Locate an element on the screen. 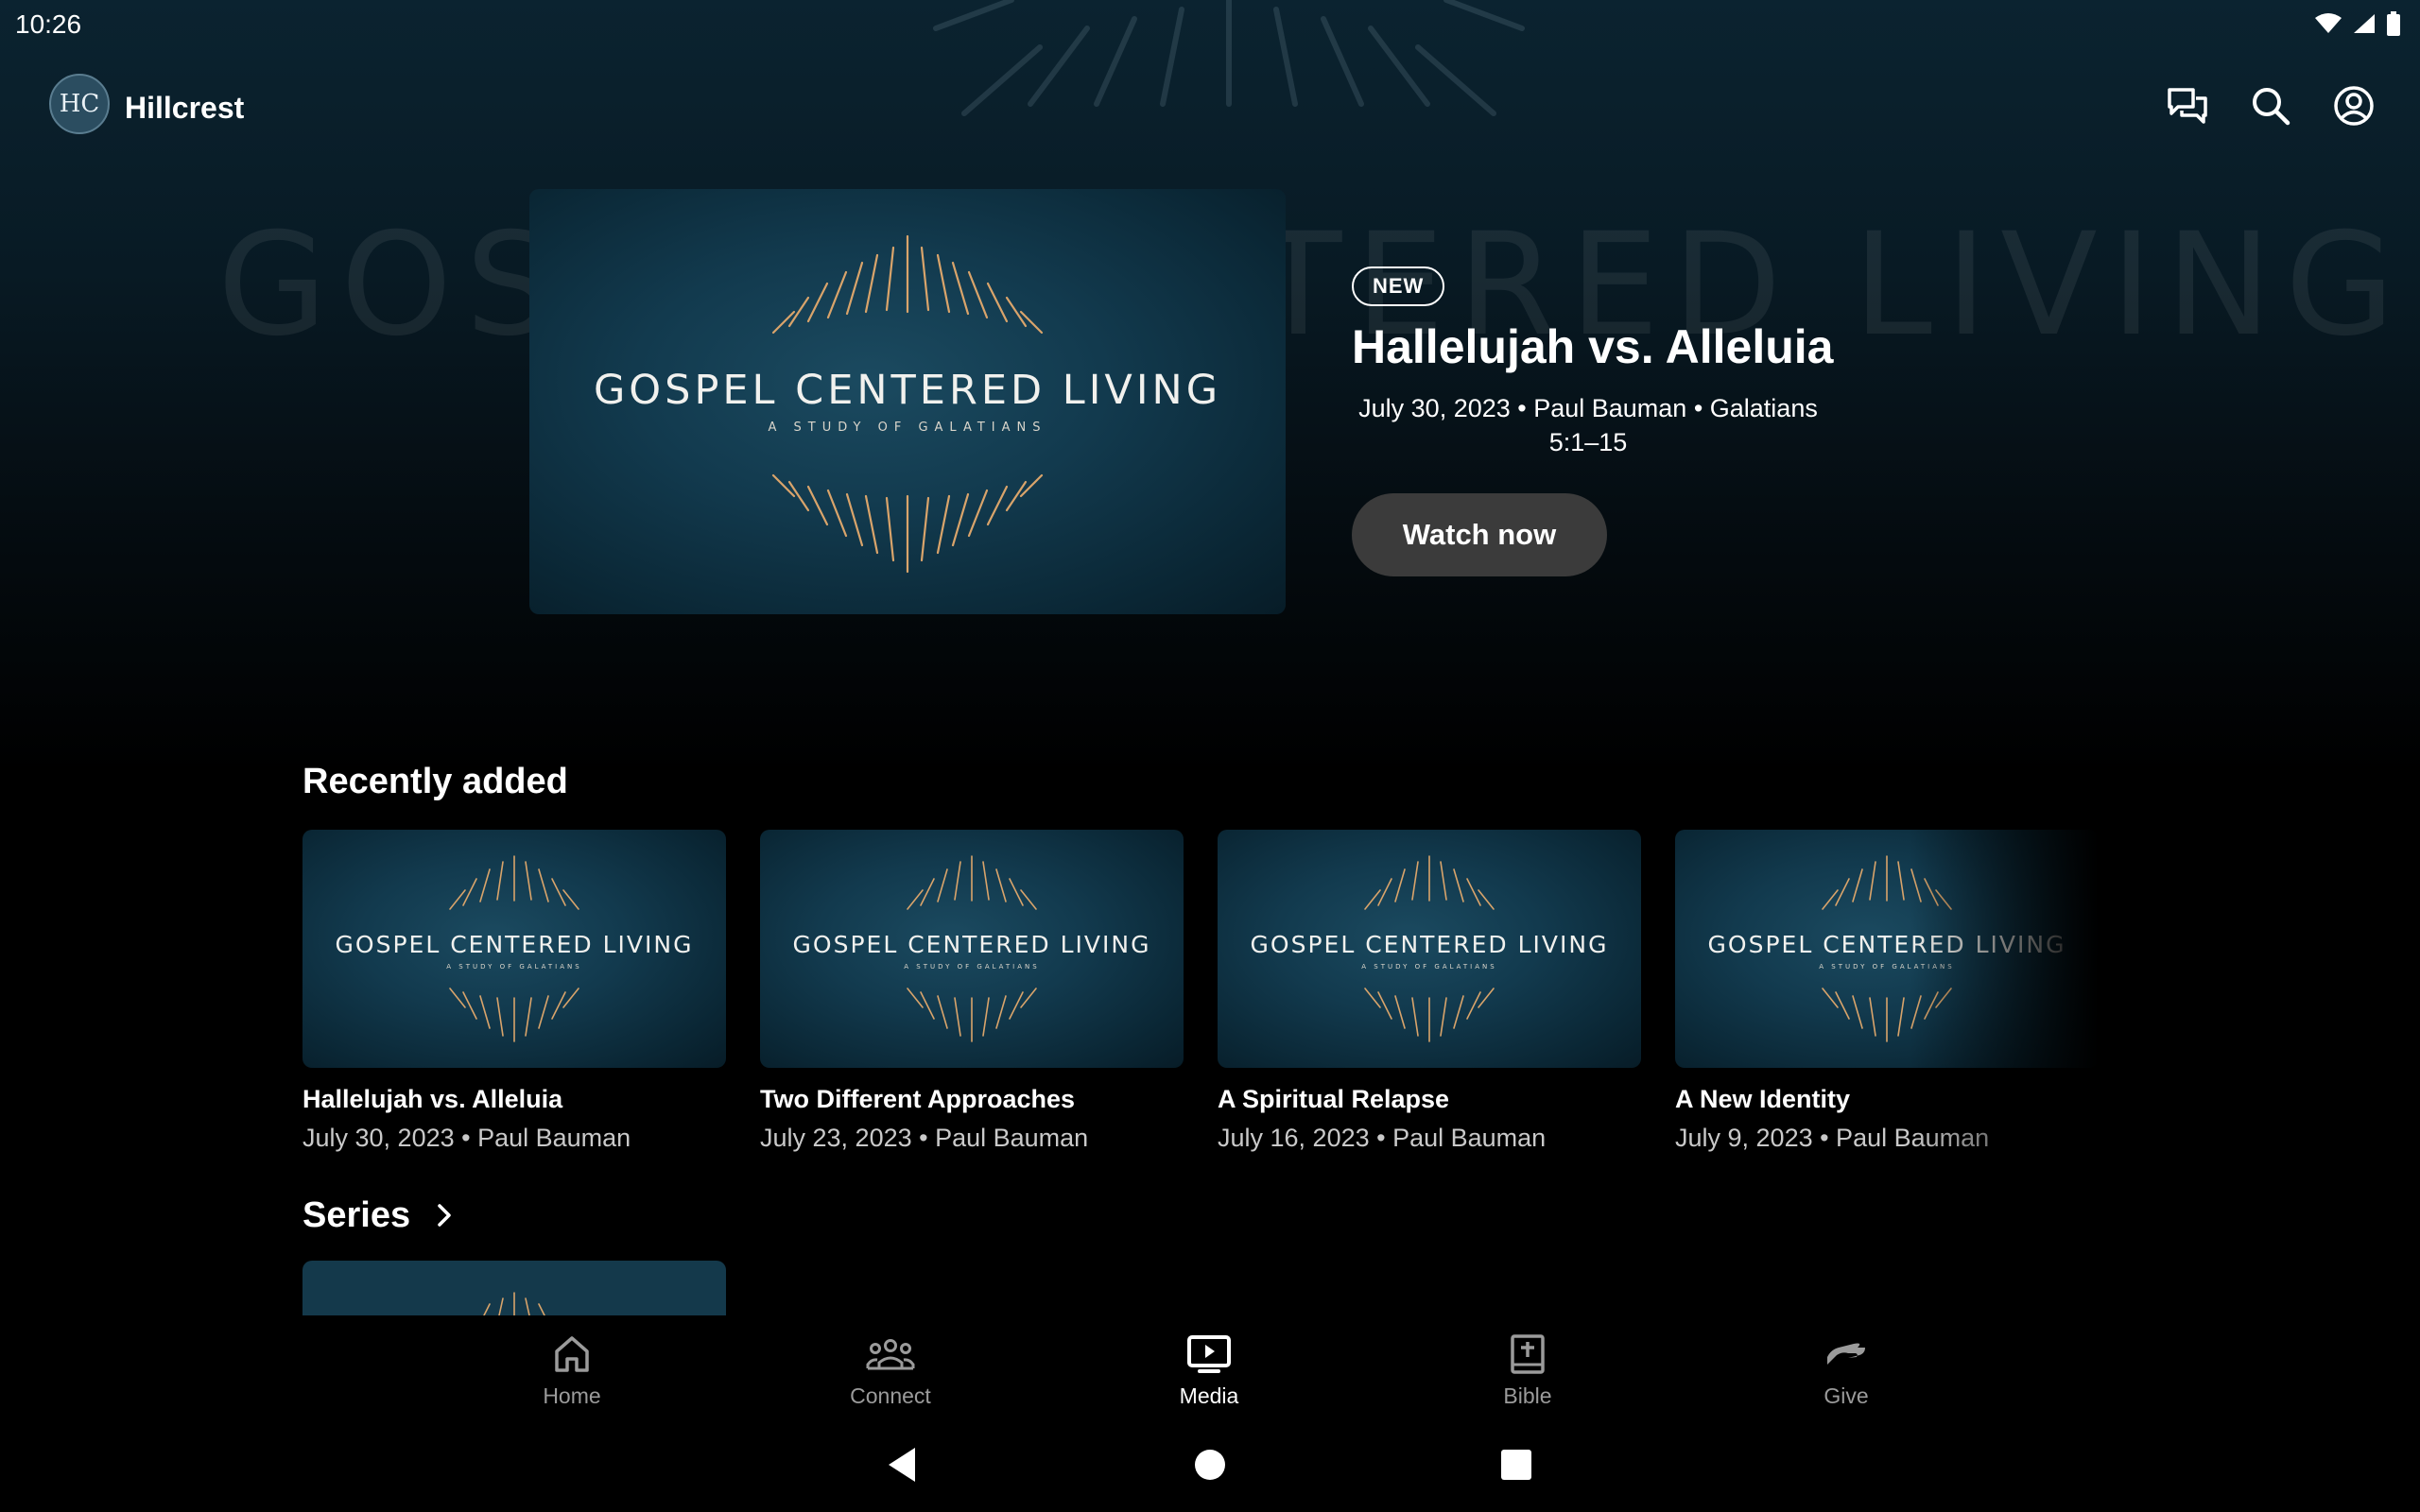 The height and width of the screenshot is (1512, 2420). back-icon is located at coordinates (904, 1465).